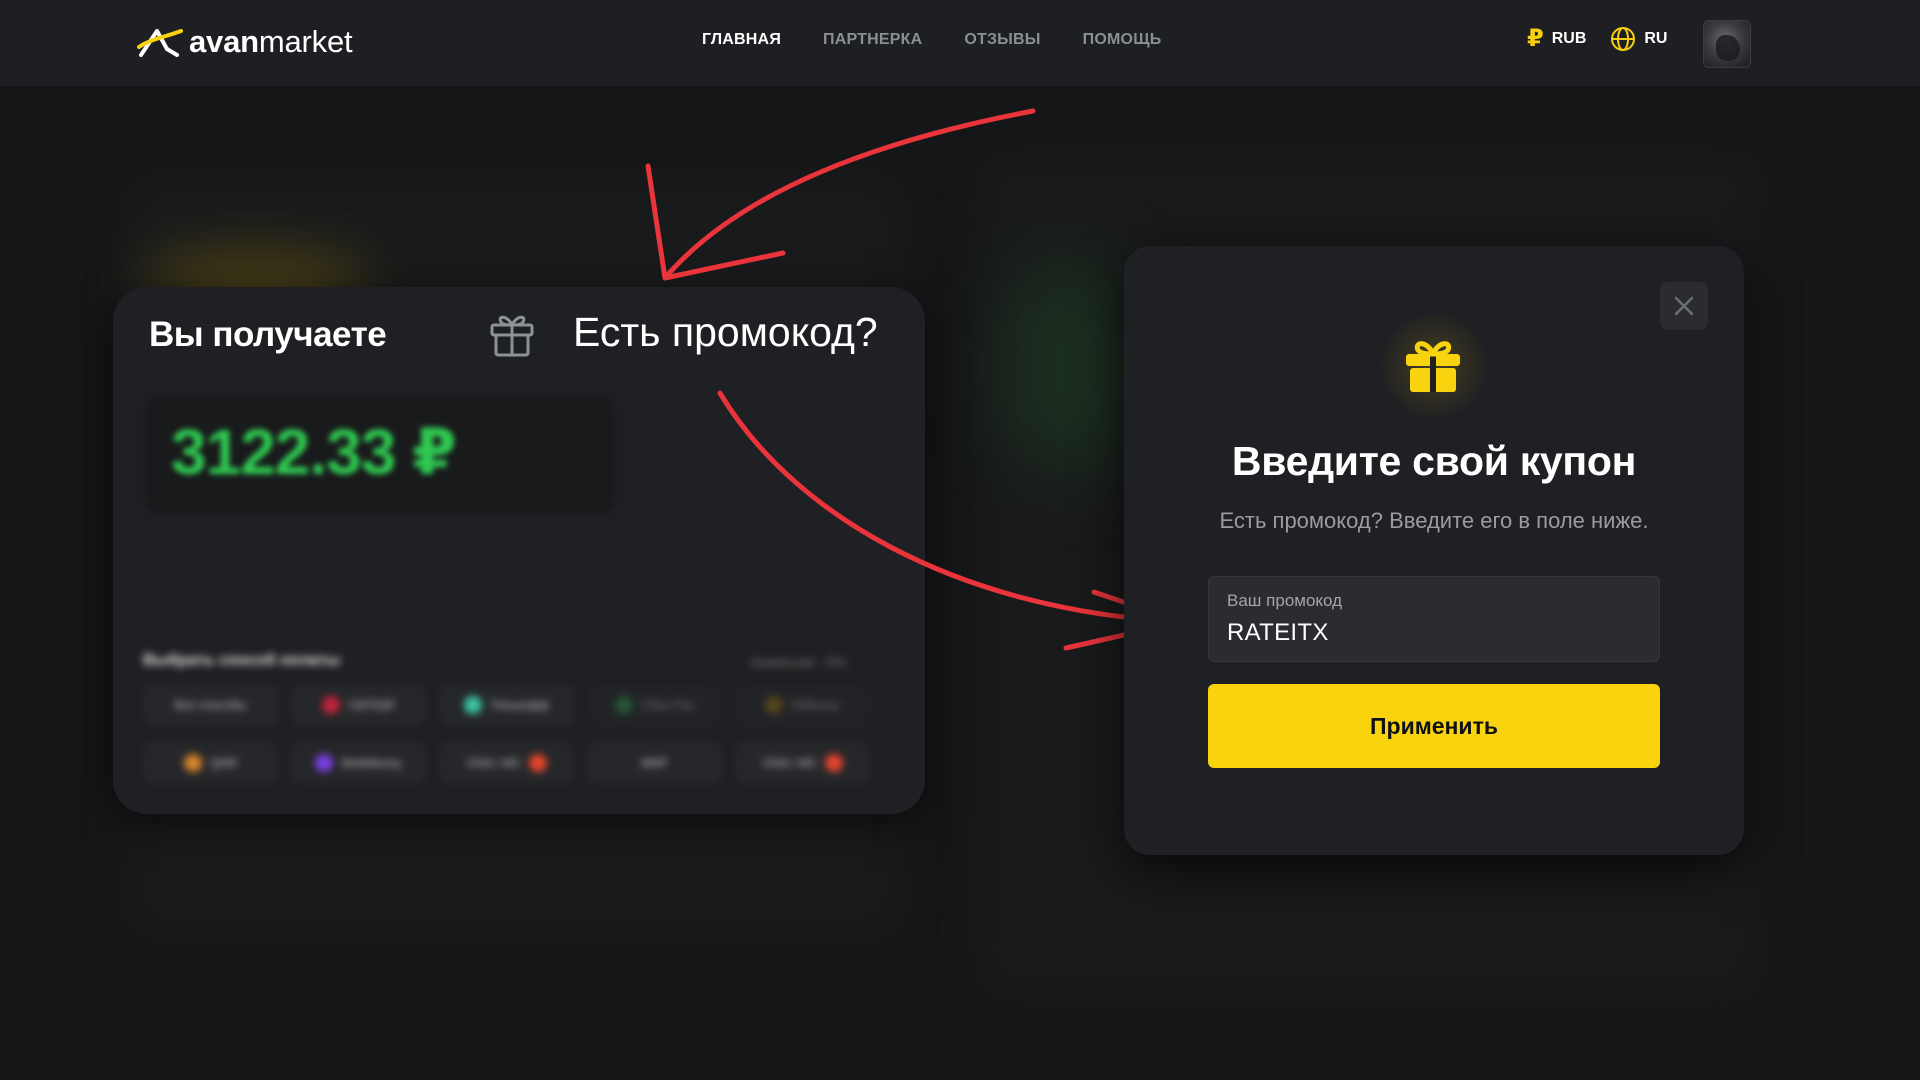  What do you see at coordinates (1569, 38) in the screenshot?
I see `currency-label: RUB` at bounding box center [1569, 38].